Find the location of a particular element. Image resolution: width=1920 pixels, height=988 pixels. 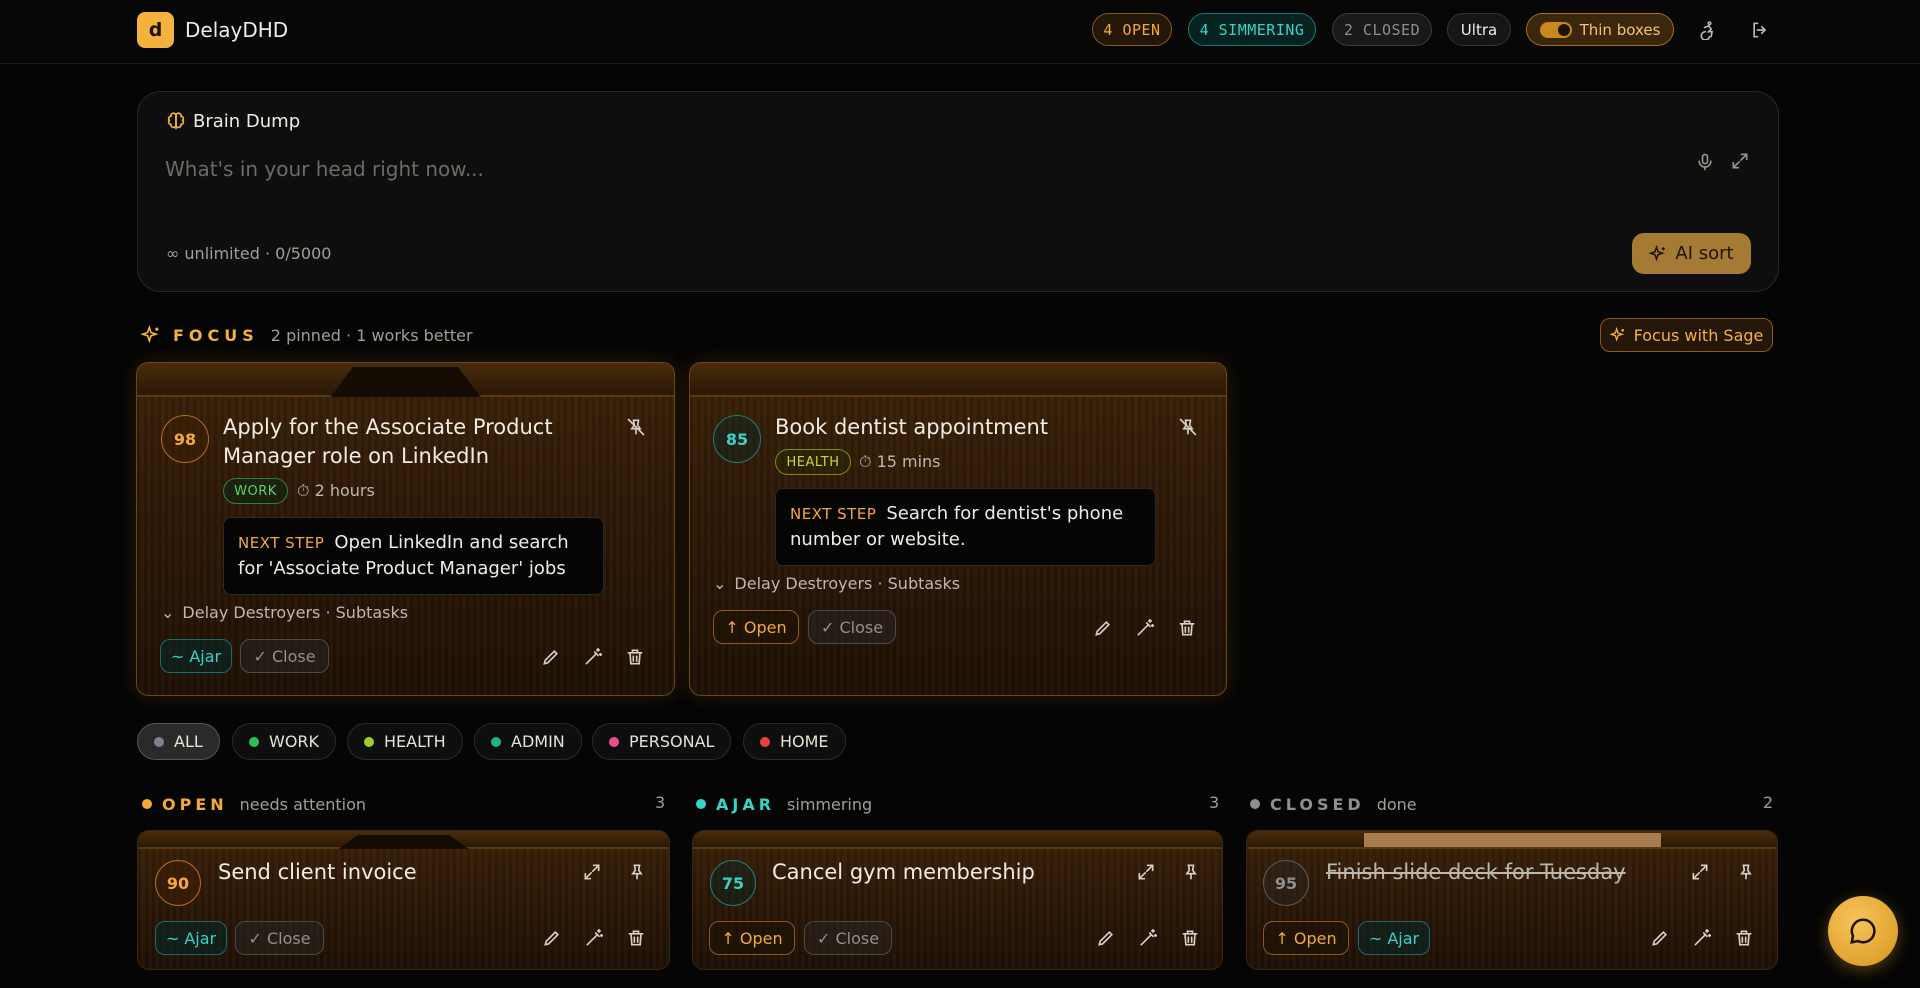

closed-count-pill: 2 CLOSED is located at coordinates (1382, 29).